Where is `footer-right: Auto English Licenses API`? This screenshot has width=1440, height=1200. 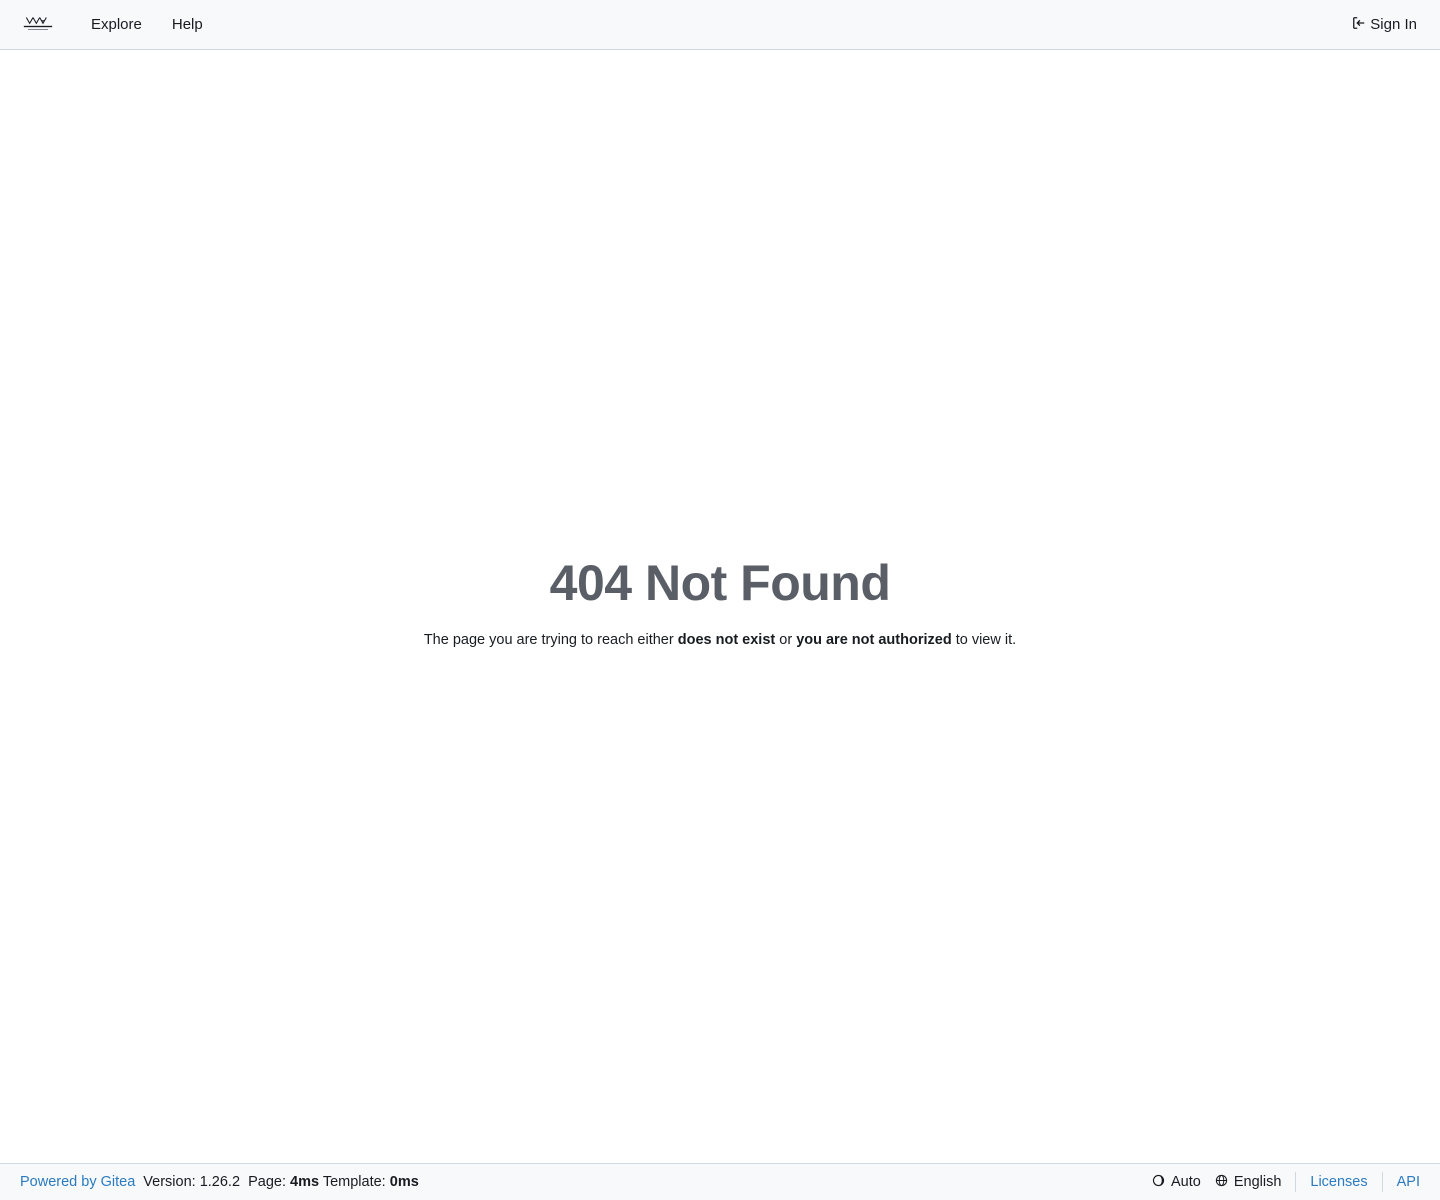 footer-right: Auto English Licenses API is located at coordinates (1279, 1182).